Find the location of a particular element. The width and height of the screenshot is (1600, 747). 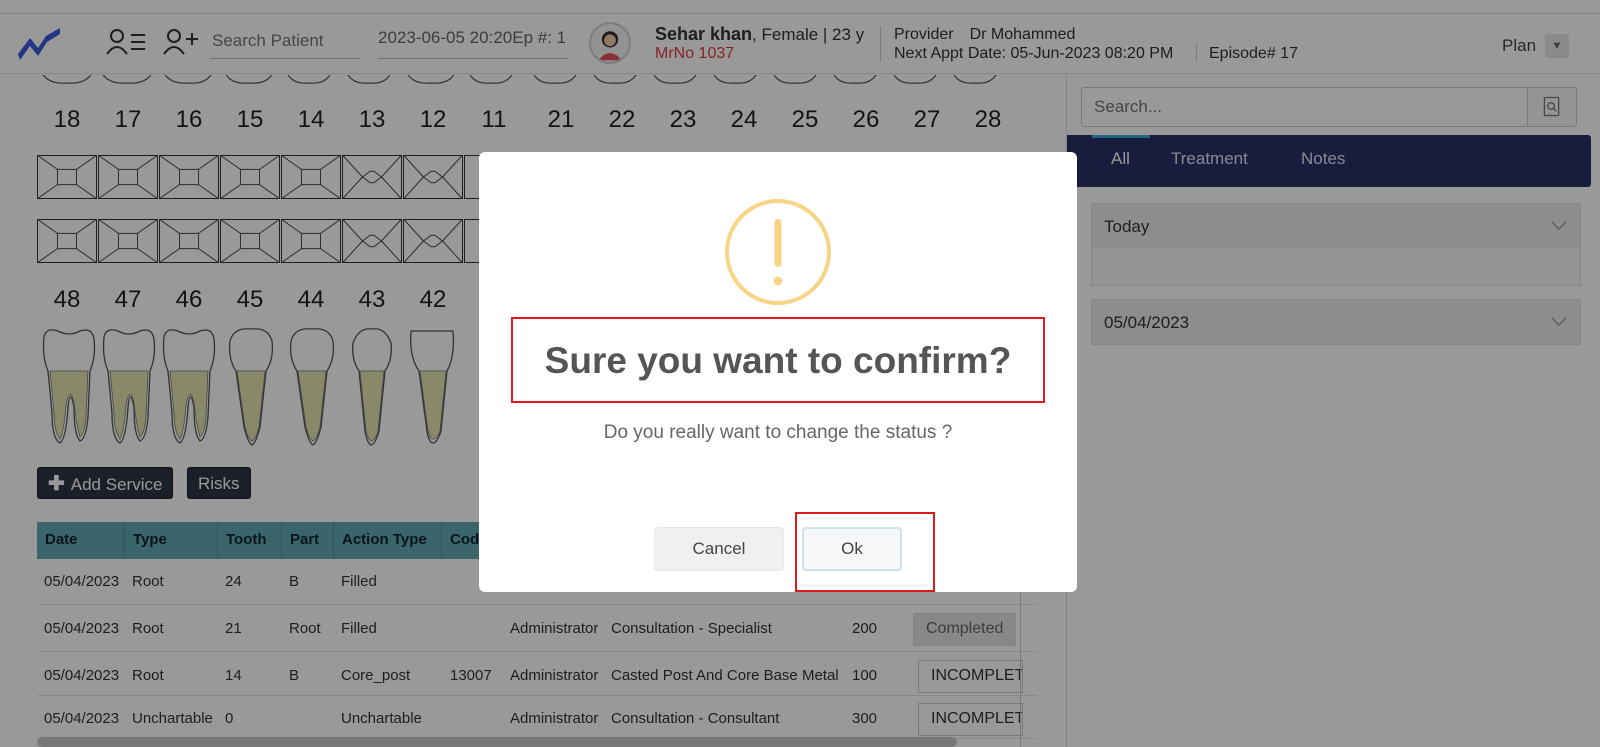

cancel-button: Cancel is located at coordinates (719, 549).